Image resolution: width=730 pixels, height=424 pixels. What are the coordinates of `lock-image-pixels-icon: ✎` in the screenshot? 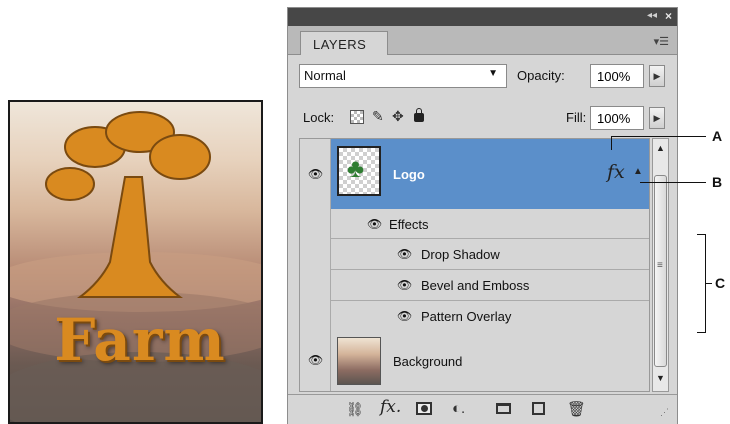 It's located at (378, 116).